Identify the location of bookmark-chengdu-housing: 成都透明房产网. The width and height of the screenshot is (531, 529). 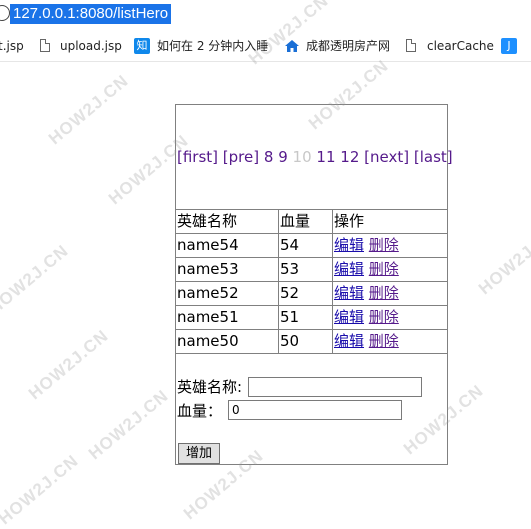
(348, 46).